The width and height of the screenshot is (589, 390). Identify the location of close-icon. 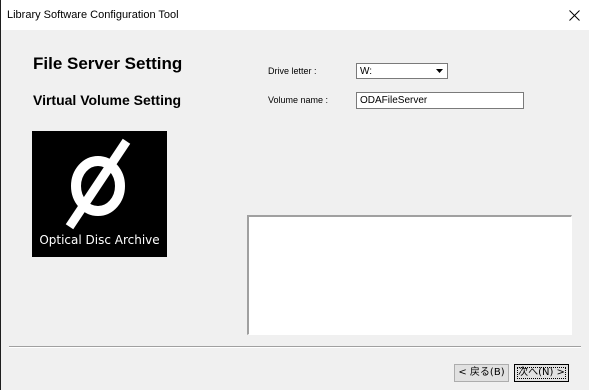
(574, 15).